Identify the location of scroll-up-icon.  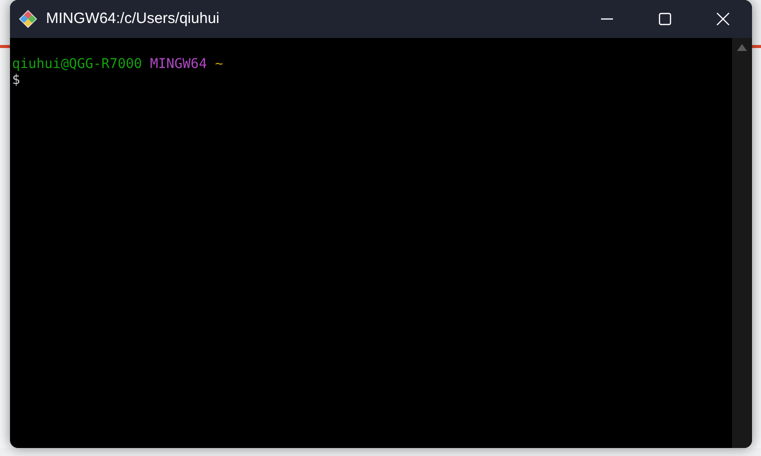
(742, 47).